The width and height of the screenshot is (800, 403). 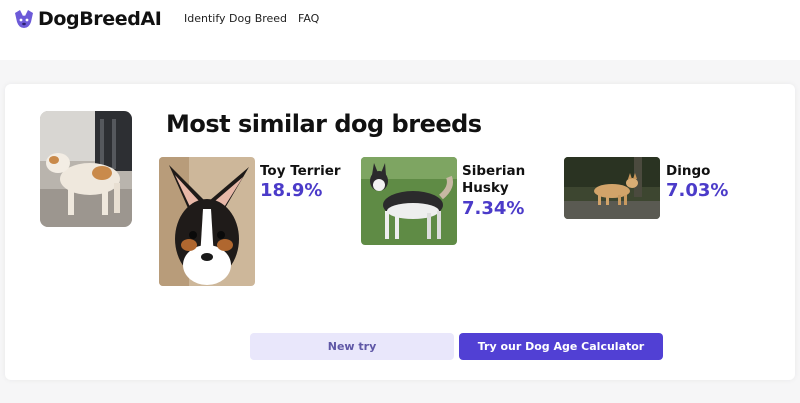 What do you see at coordinates (207, 221) in the screenshot?
I see `toy-terrier-photo` at bounding box center [207, 221].